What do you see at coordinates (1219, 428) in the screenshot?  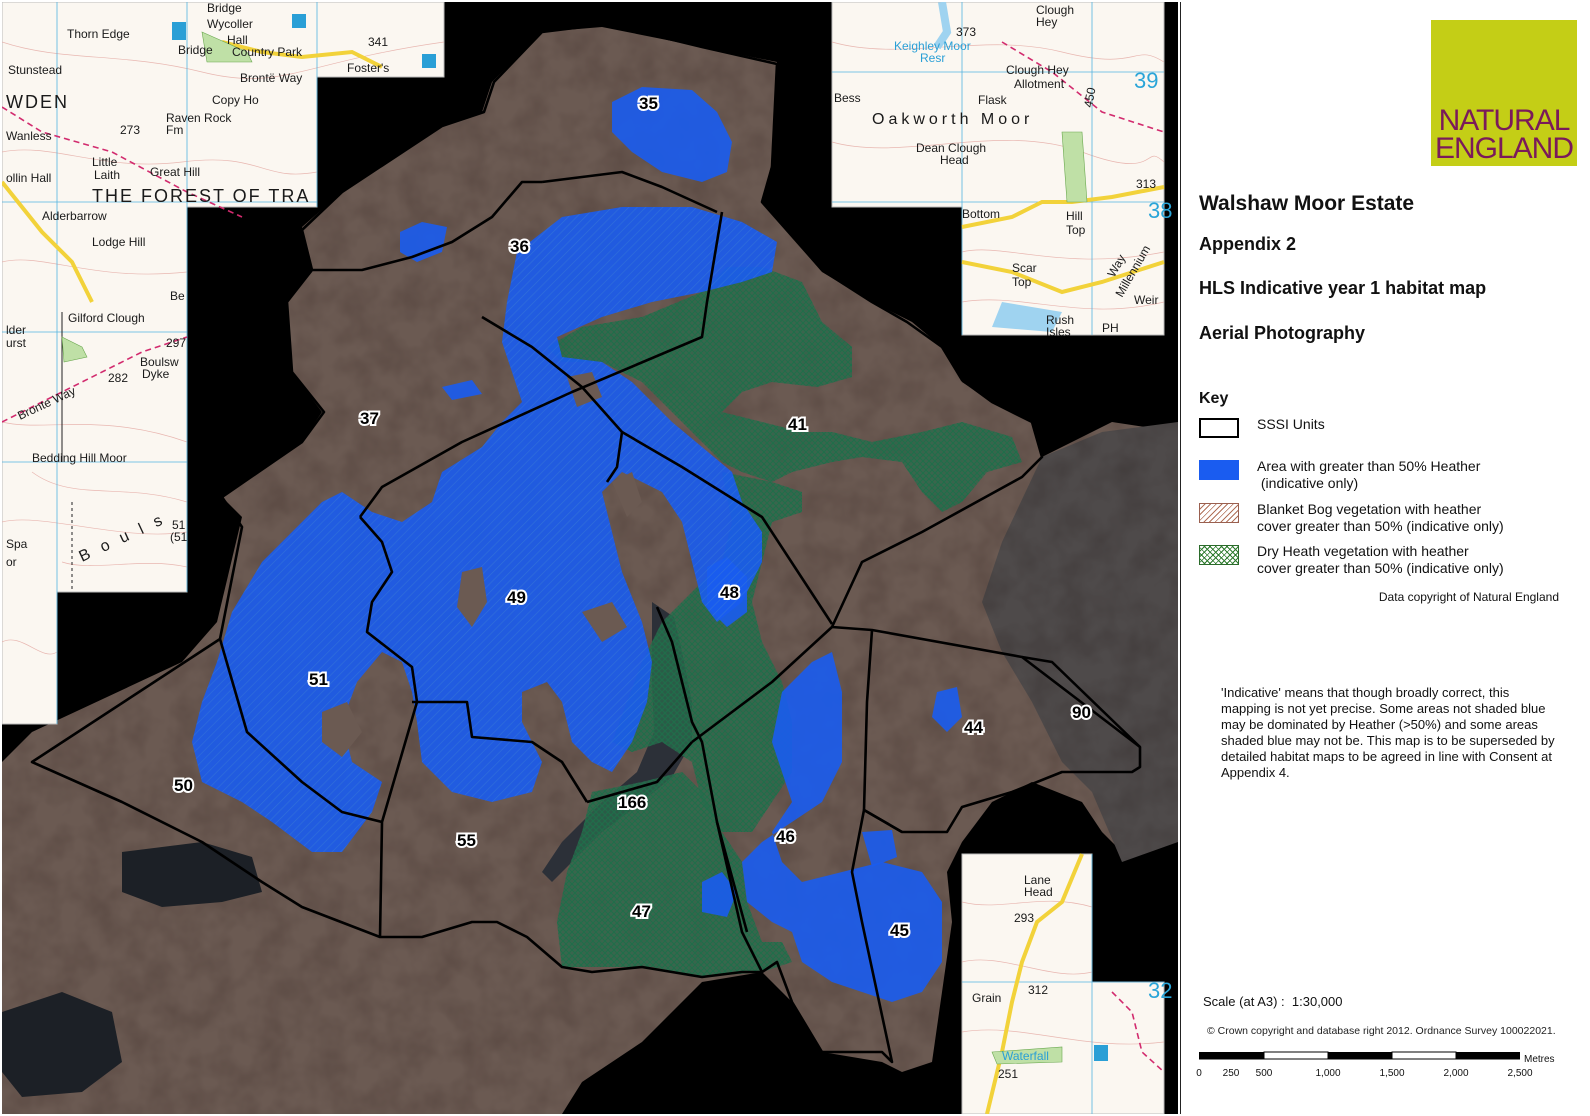 I see `sssi-units-swatch` at bounding box center [1219, 428].